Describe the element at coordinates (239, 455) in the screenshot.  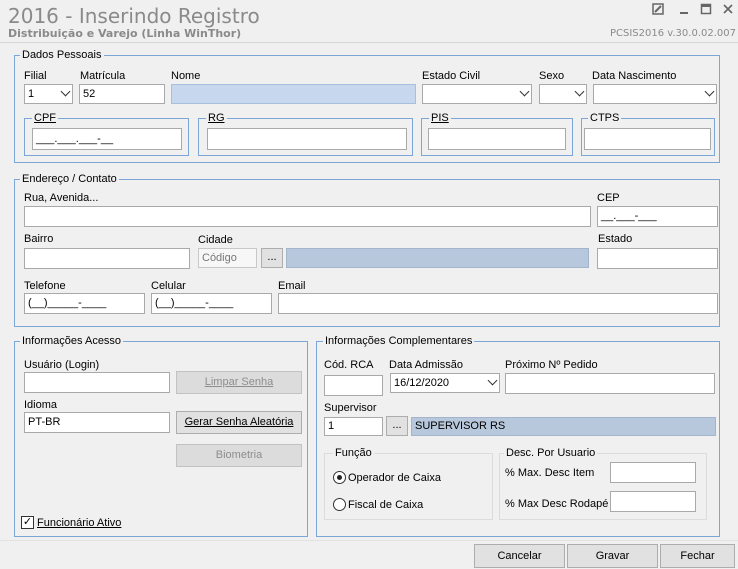
I see `biometria-button: Biometria` at that location.